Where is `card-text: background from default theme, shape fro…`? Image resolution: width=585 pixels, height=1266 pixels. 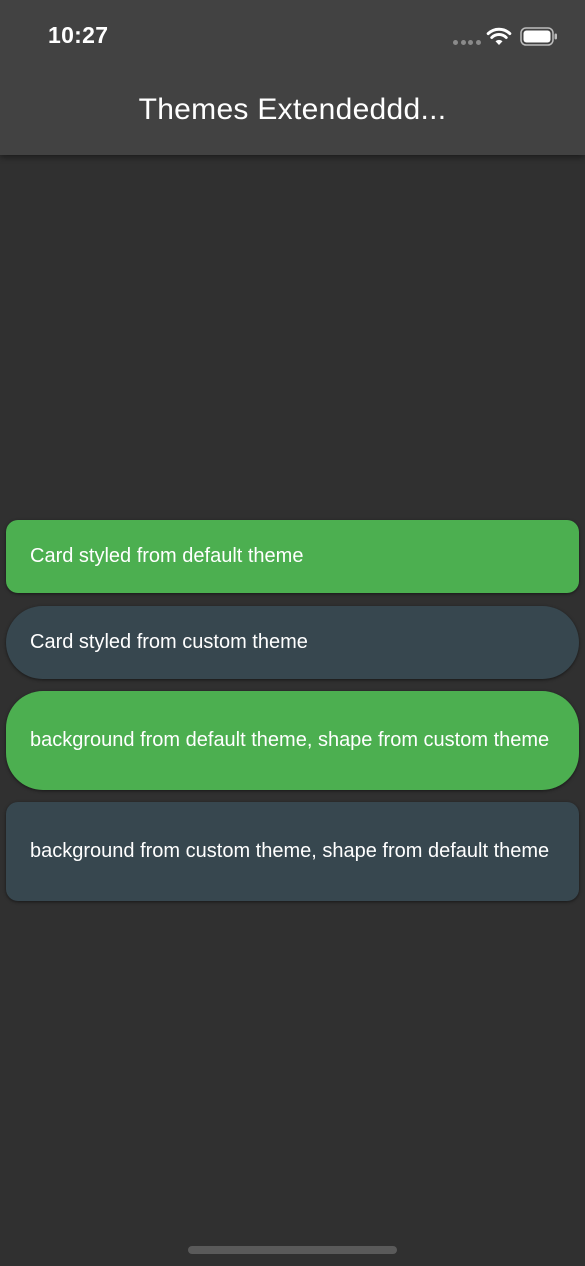 card-text: background from default theme, shape fro… is located at coordinates (290, 740).